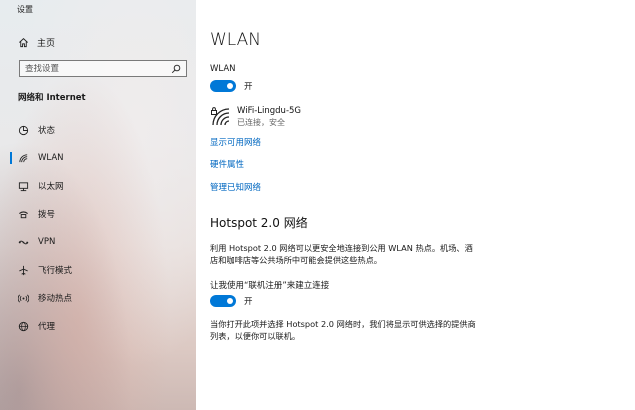 This screenshot has height=410, width=635. Describe the element at coordinates (51, 158) in the screenshot. I see `sidebar-item-label: WLAN` at that location.